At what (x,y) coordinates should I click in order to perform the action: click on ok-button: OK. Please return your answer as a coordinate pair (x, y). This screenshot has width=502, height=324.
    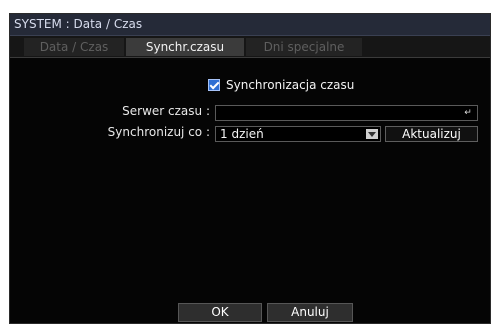
    Looking at the image, I should click on (220, 312).